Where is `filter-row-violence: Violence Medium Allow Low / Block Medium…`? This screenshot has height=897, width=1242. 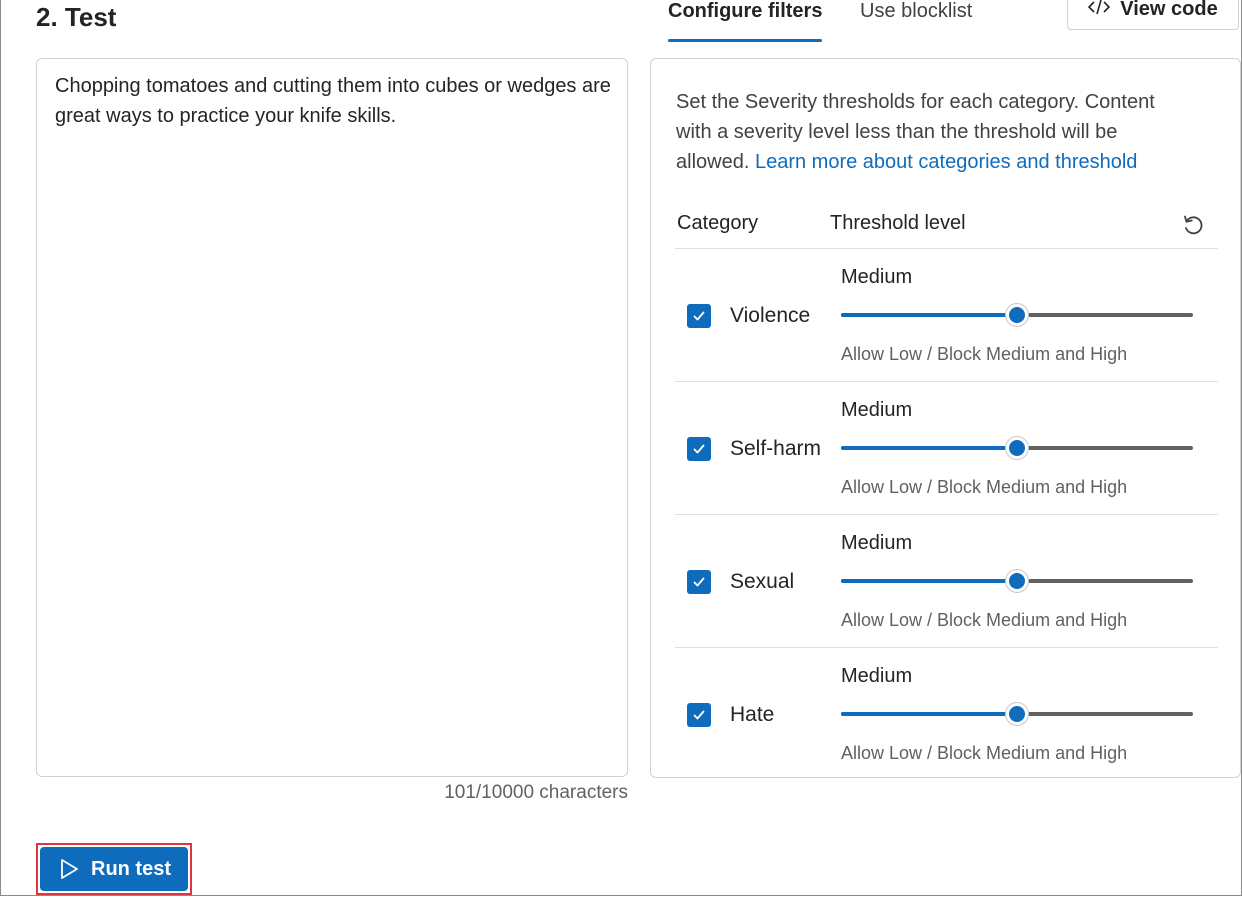
filter-row-violence: Violence Medium Allow Low / Block Medium… is located at coordinates (946, 315).